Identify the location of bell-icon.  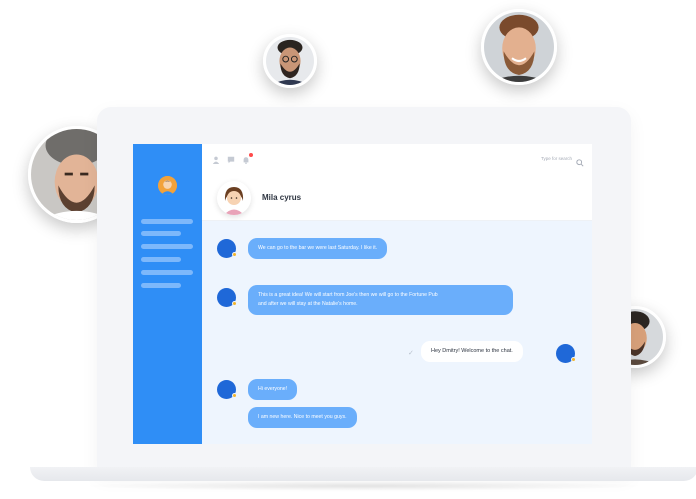
(246, 160).